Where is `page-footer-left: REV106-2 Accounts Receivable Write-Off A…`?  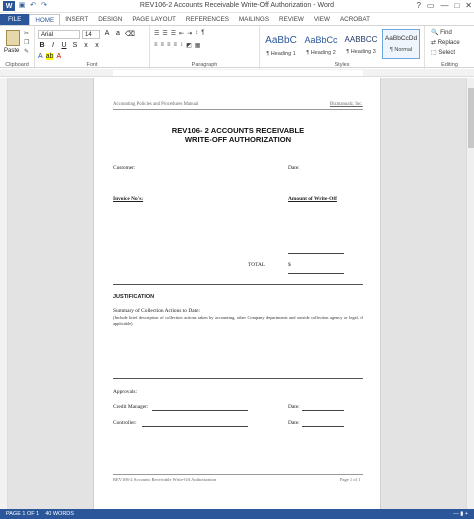 page-footer-left: REV106-2 Accounts Receivable Write-Off A… is located at coordinates (165, 479).